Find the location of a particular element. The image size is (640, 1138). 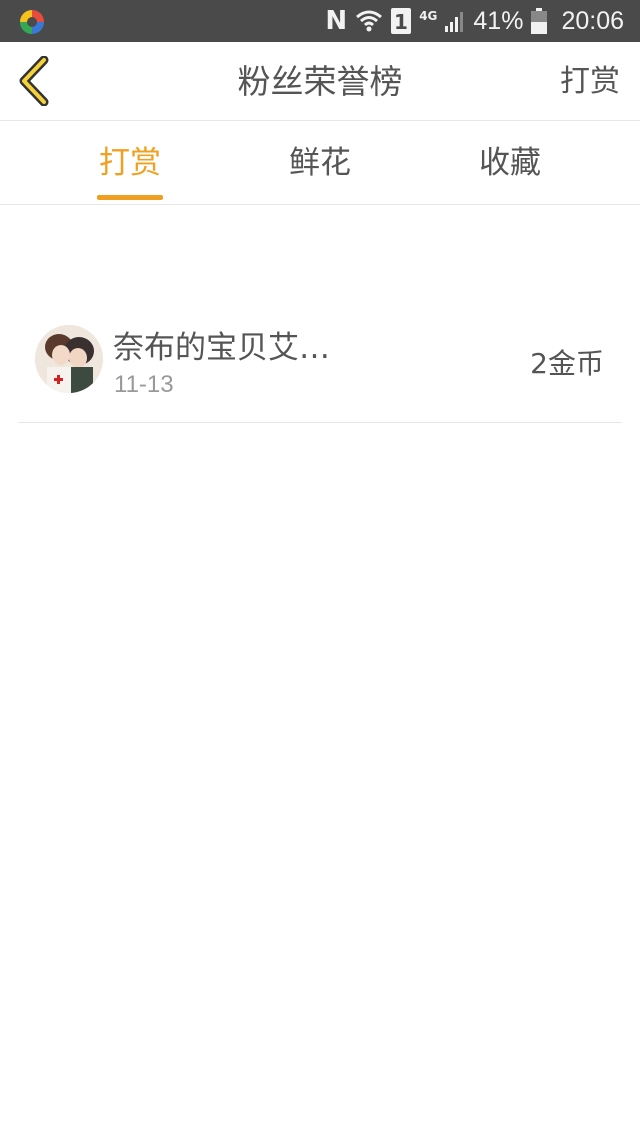

tab-favorites: 收藏 is located at coordinates (510, 163).